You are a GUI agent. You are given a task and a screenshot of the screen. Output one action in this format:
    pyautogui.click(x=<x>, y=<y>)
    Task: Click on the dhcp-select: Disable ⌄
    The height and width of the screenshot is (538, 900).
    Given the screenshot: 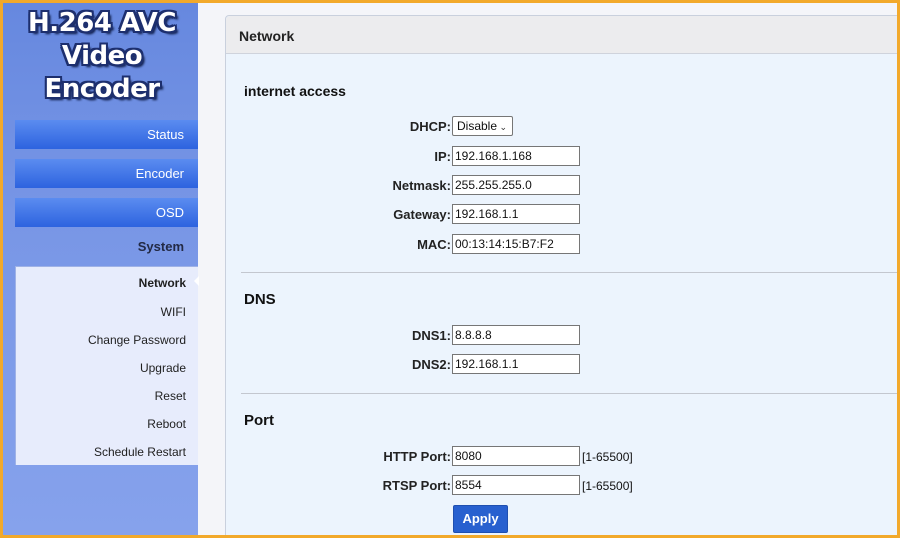 What is the action you would take?
    pyautogui.click(x=482, y=126)
    